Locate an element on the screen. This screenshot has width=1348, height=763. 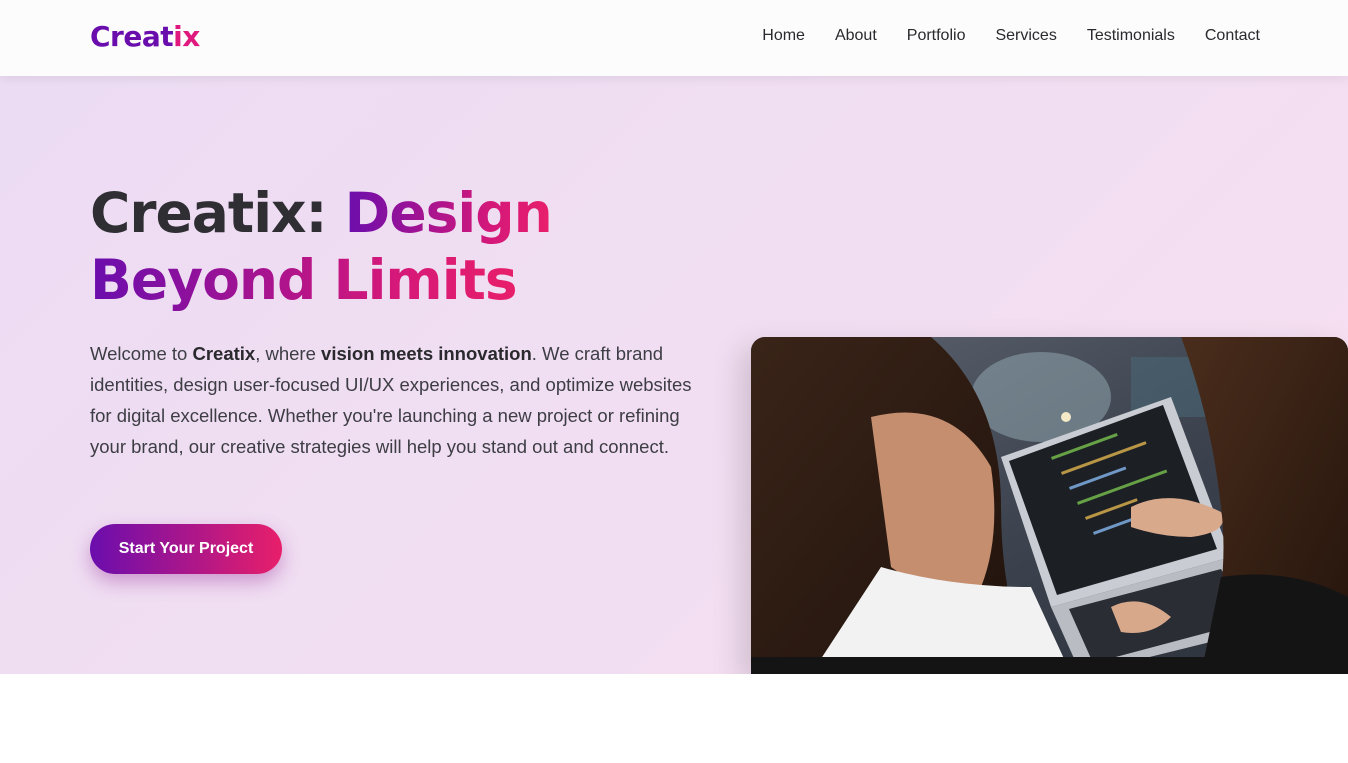
nav-item-testimonials: Testimonials is located at coordinates (1131, 36).